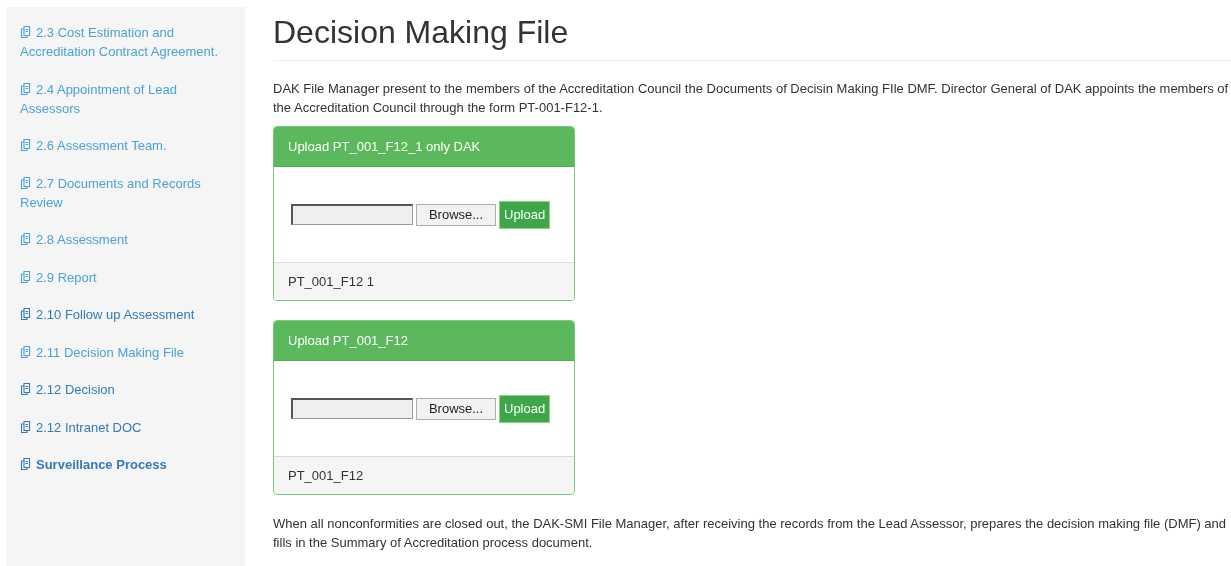  I want to click on sidebar-link: 2.9 Report, so click(125, 277).